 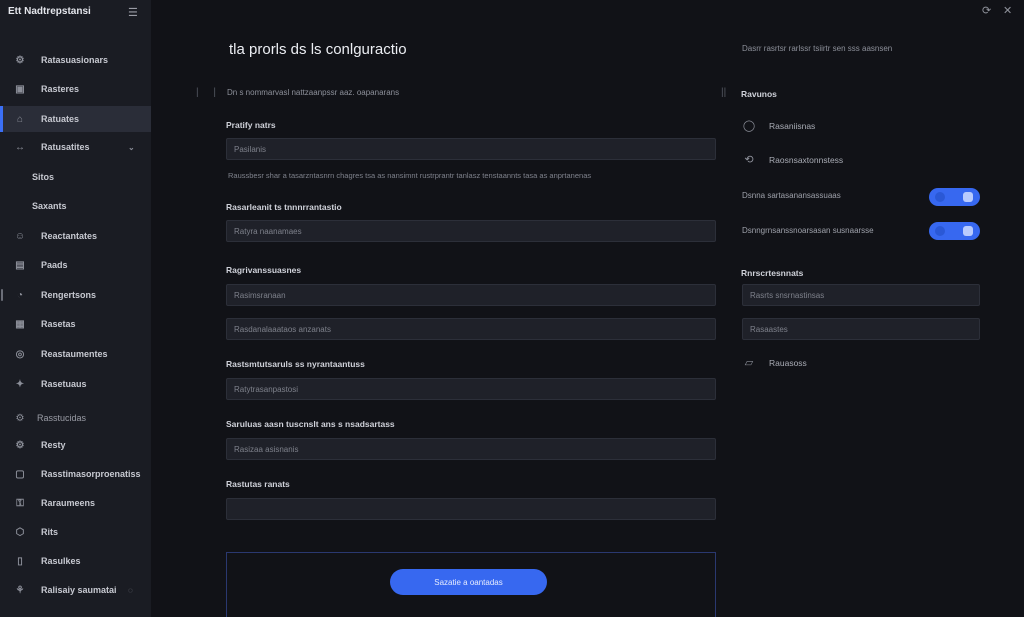 I want to click on lock-icon: ▯, so click(x=20, y=561).